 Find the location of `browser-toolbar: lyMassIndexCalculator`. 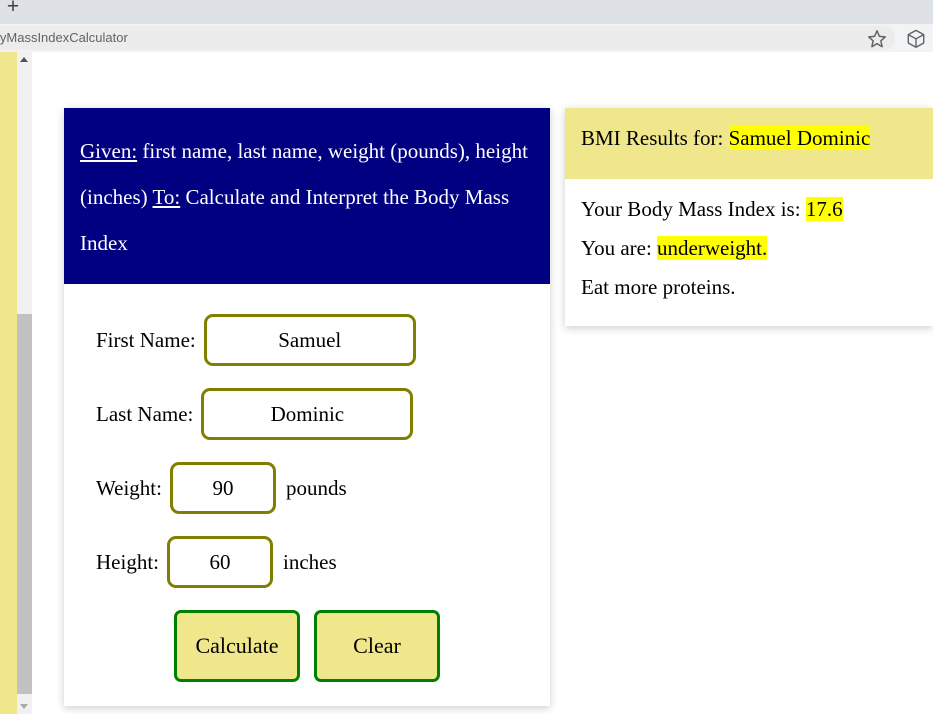

browser-toolbar: lyMassIndexCalculator is located at coordinates (466, 38).